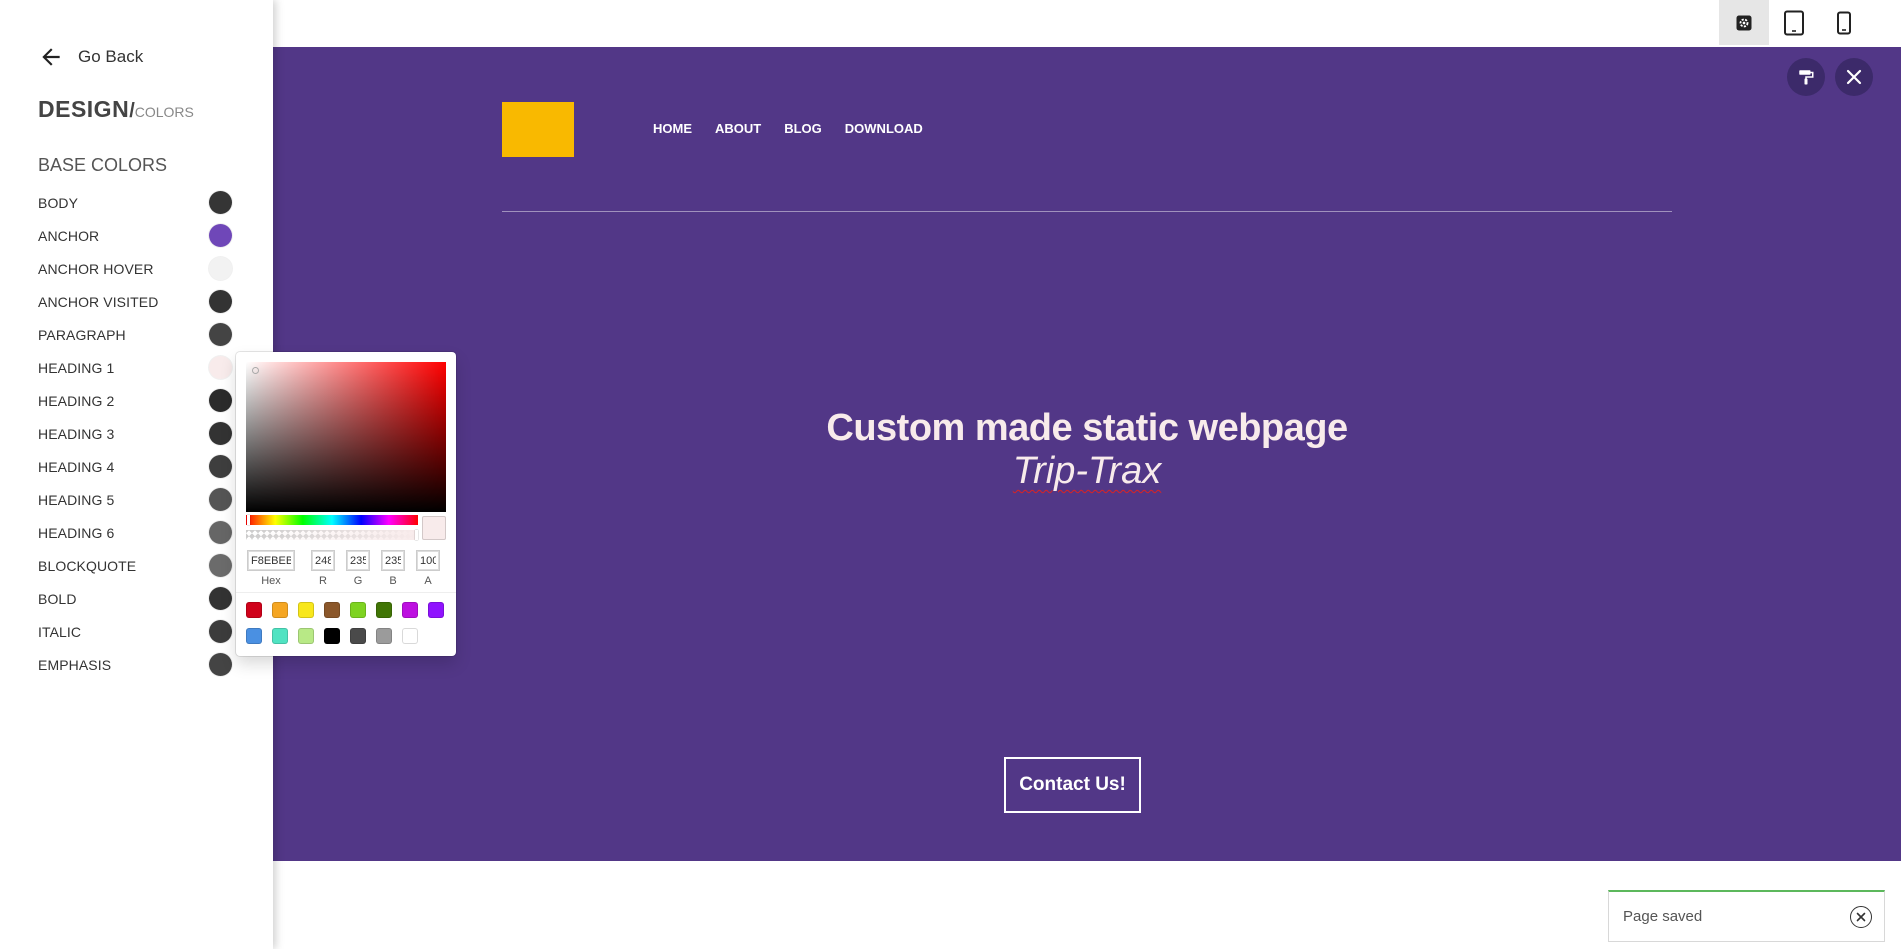 The width and height of the screenshot is (1901, 949). What do you see at coordinates (323, 560) in the screenshot?
I see `r-input` at bounding box center [323, 560].